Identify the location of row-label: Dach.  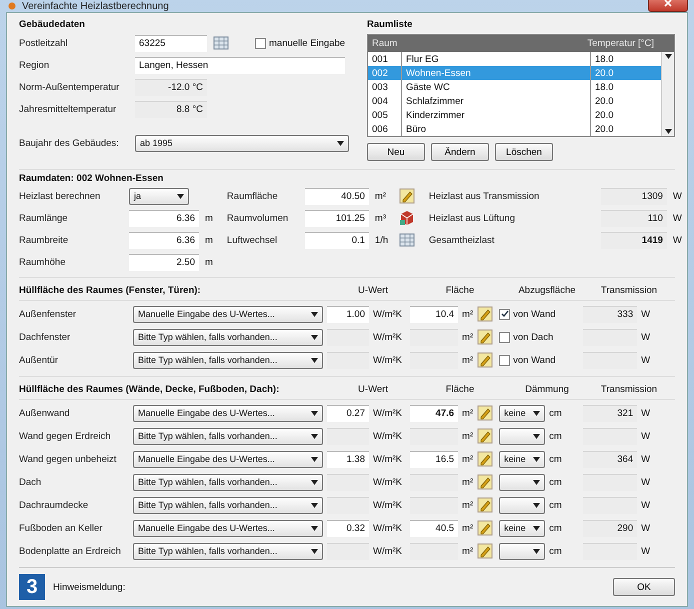
(30, 482).